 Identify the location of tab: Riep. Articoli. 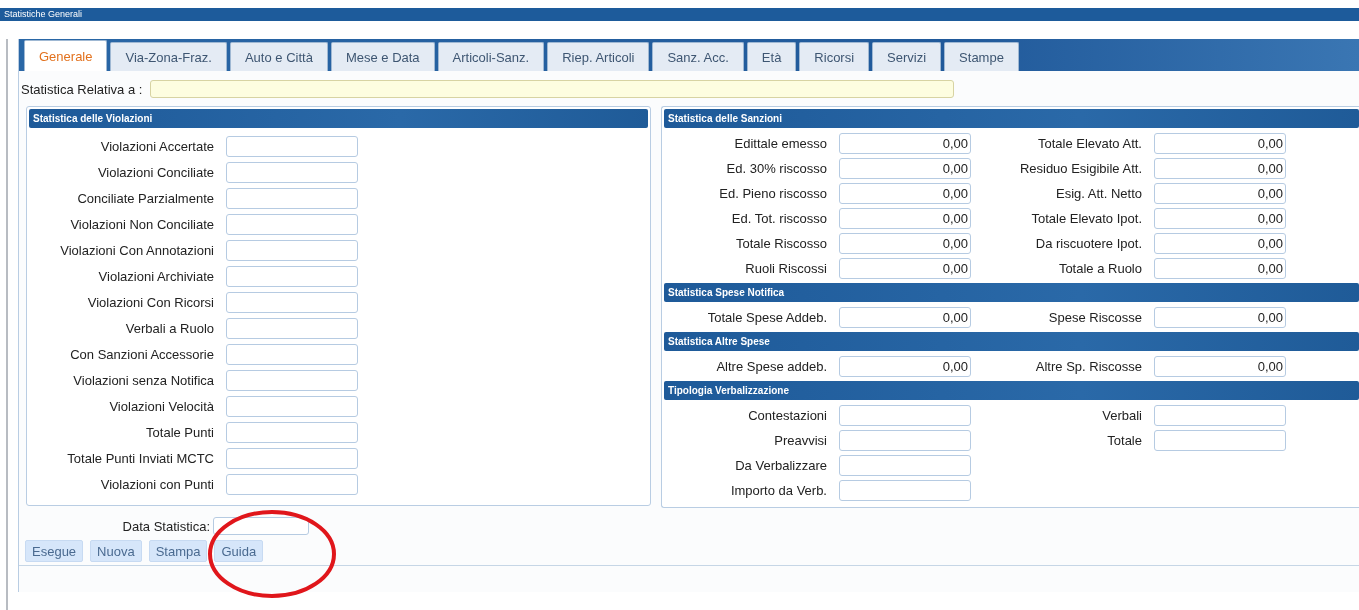
(598, 56).